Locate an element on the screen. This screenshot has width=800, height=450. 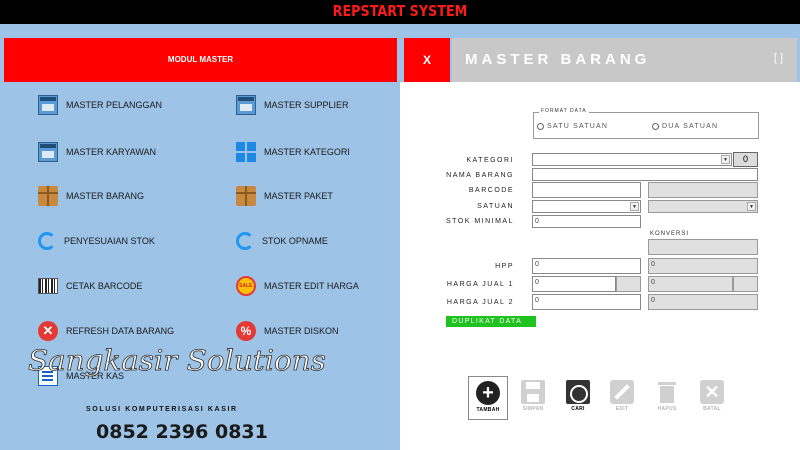
radio-satu-satuan: SATU SATUAN is located at coordinates (572, 126).